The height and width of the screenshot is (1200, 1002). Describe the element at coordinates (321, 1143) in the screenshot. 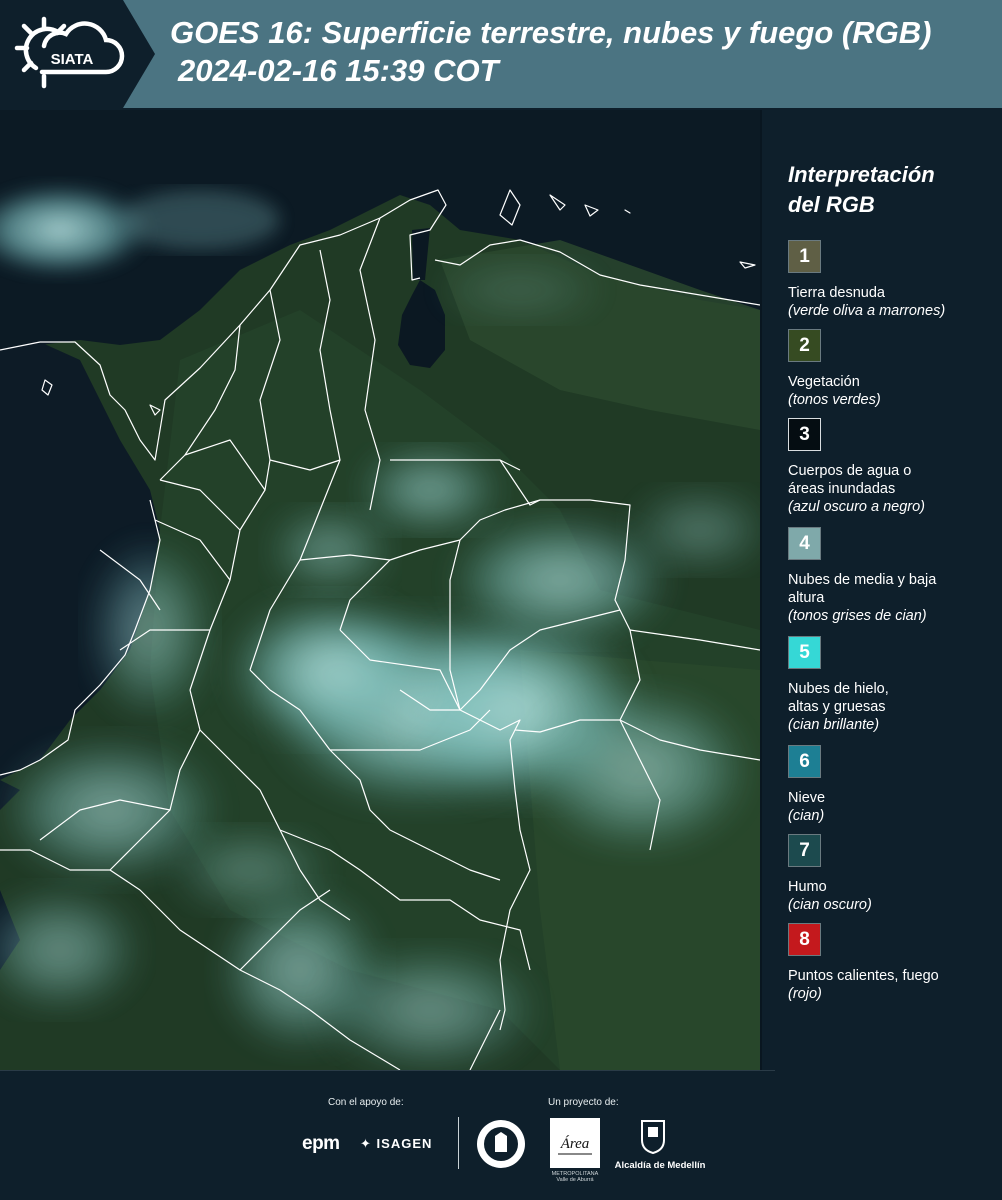

I see `epm-logo: epm` at that location.